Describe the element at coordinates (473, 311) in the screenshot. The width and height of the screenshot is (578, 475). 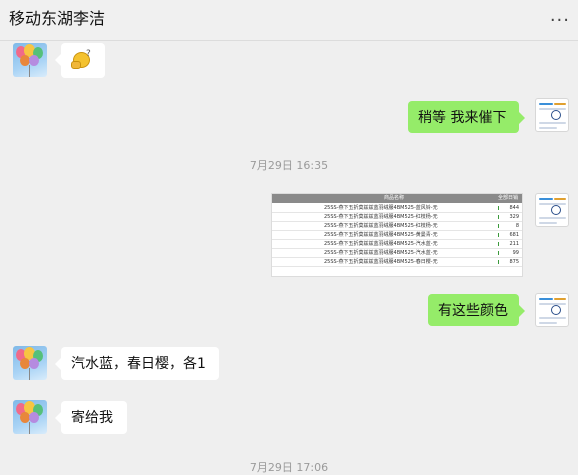
I see `message-text: 有这些颜色` at that location.